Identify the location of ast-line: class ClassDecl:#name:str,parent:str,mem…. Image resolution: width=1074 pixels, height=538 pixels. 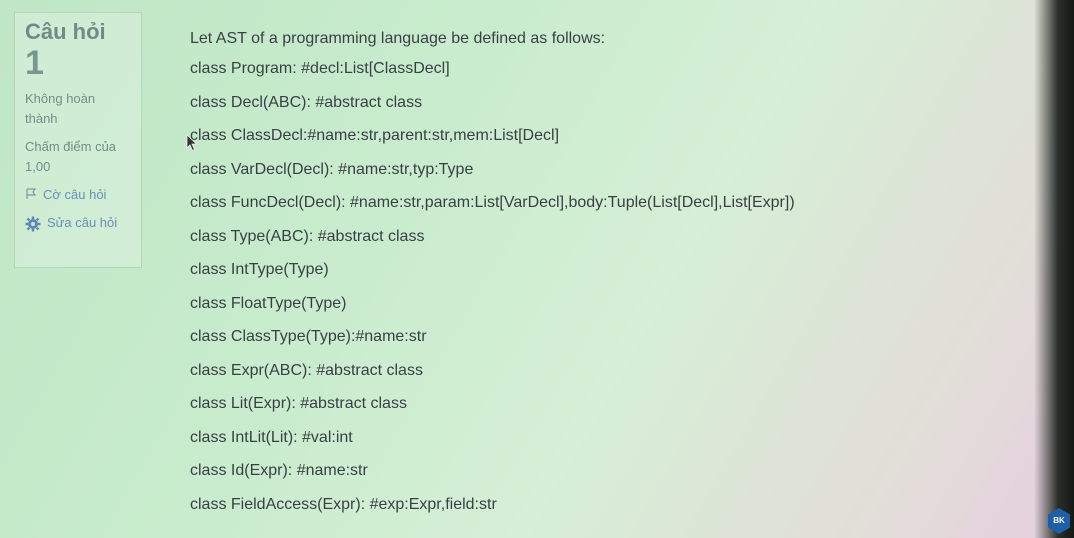
(375, 135).